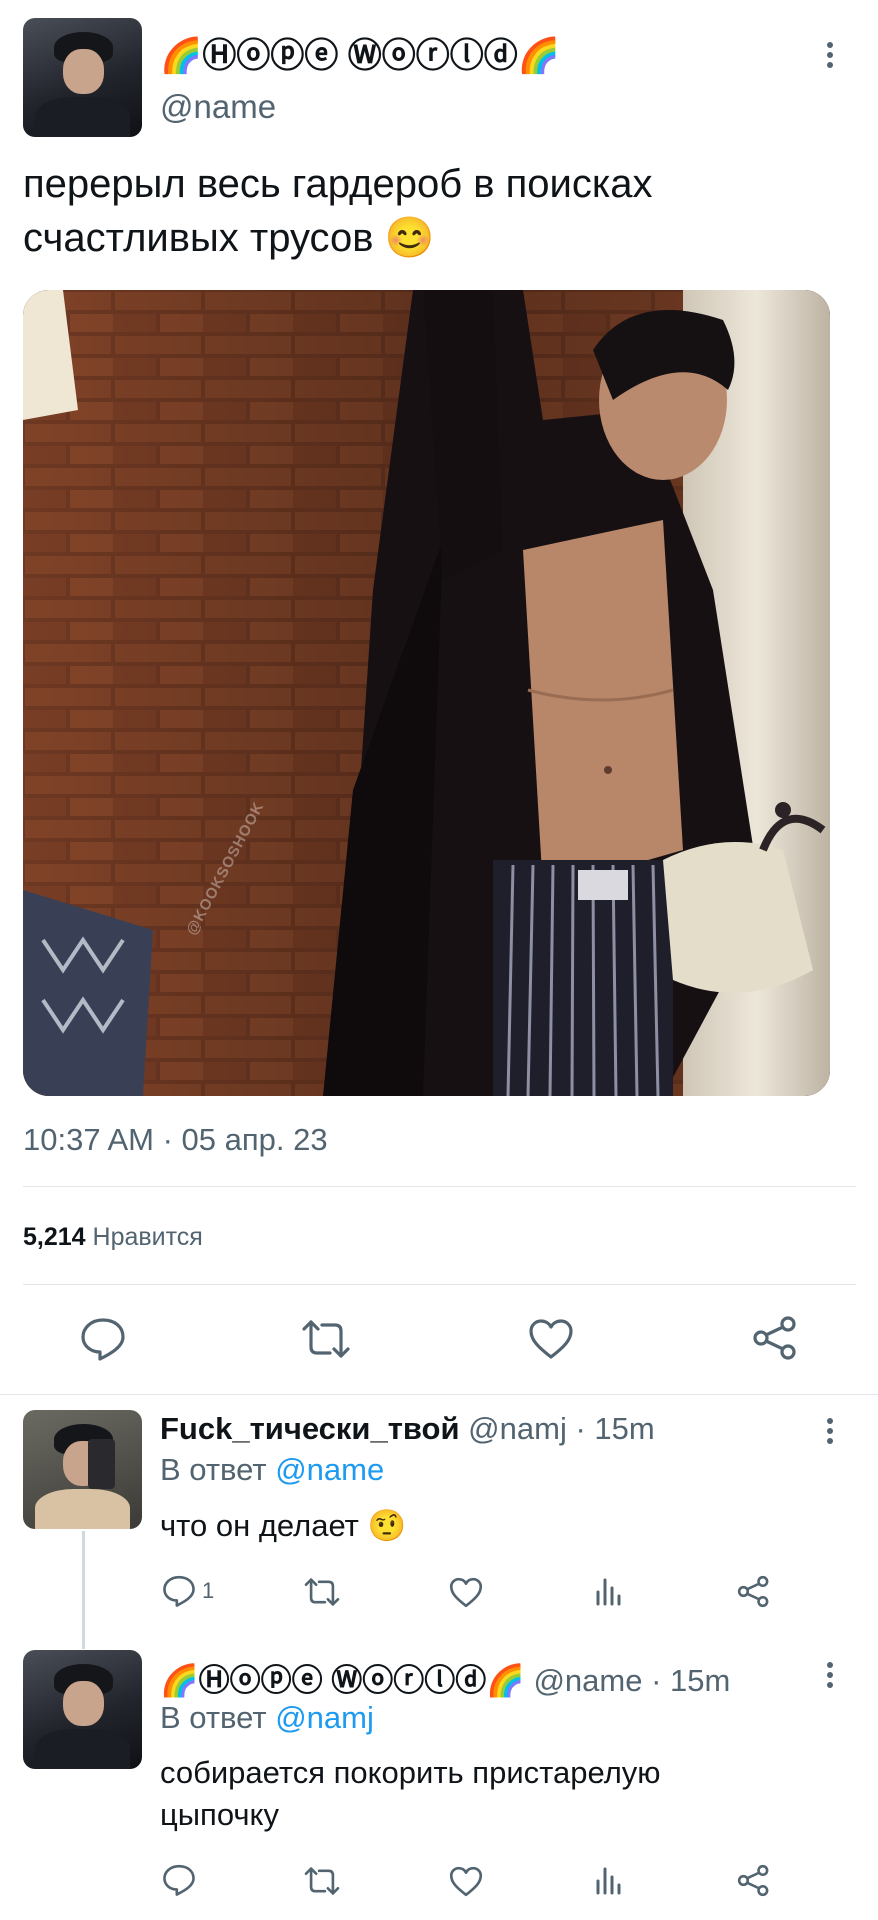 Image resolution: width=878 pixels, height=1920 pixels. What do you see at coordinates (587, 1680) in the screenshot?
I see `reply2-handle: @name` at bounding box center [587, 1680].